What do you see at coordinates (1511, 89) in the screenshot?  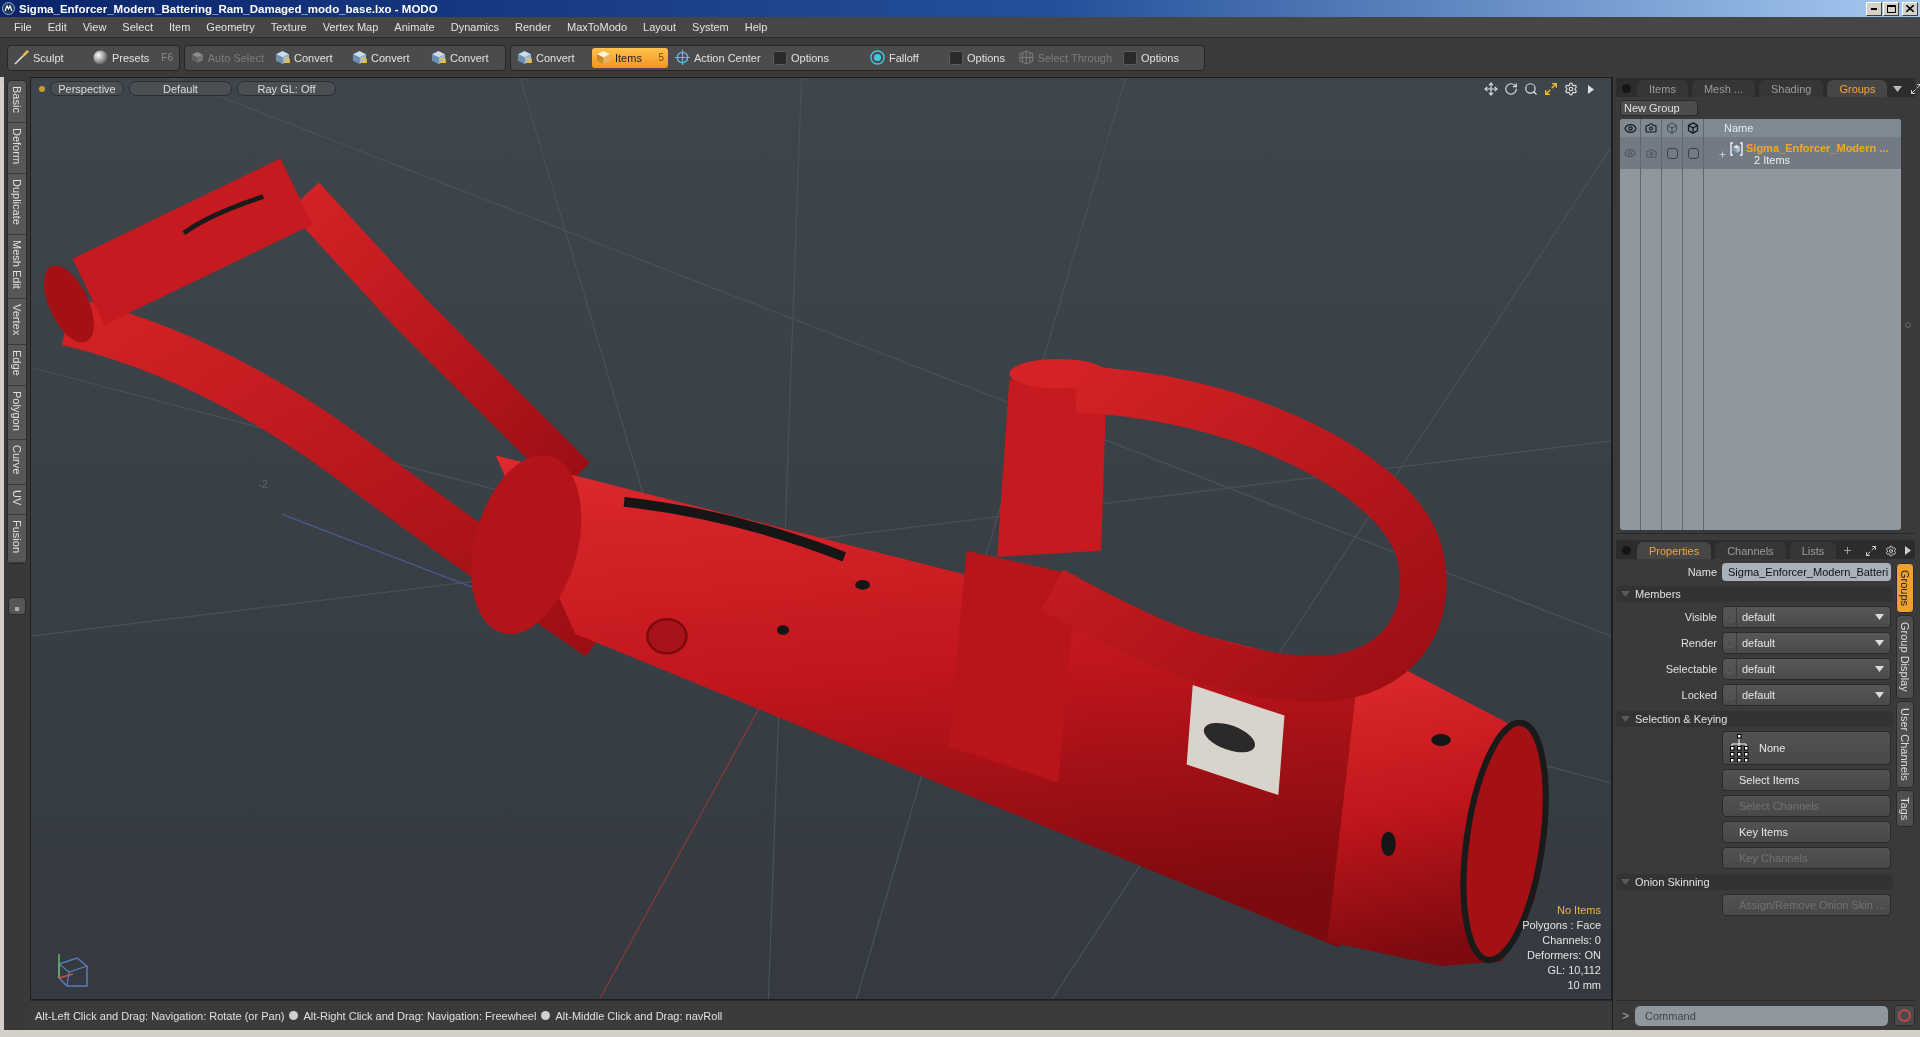 I see `rotate-button` at bounding box center [1511, 89].